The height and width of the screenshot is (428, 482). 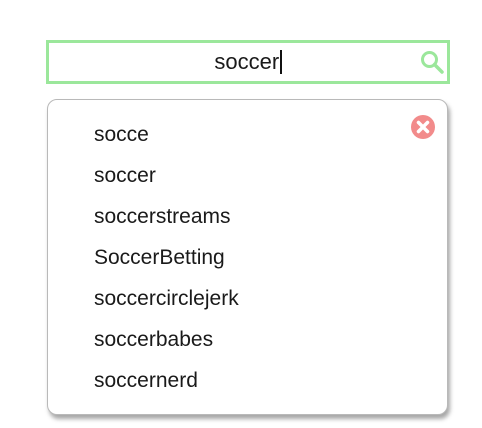 What do you see at coordinates (166, 339) in the screenshot?
I see `suggestion-item: soccerbabes` at bounding box center [166, 339].